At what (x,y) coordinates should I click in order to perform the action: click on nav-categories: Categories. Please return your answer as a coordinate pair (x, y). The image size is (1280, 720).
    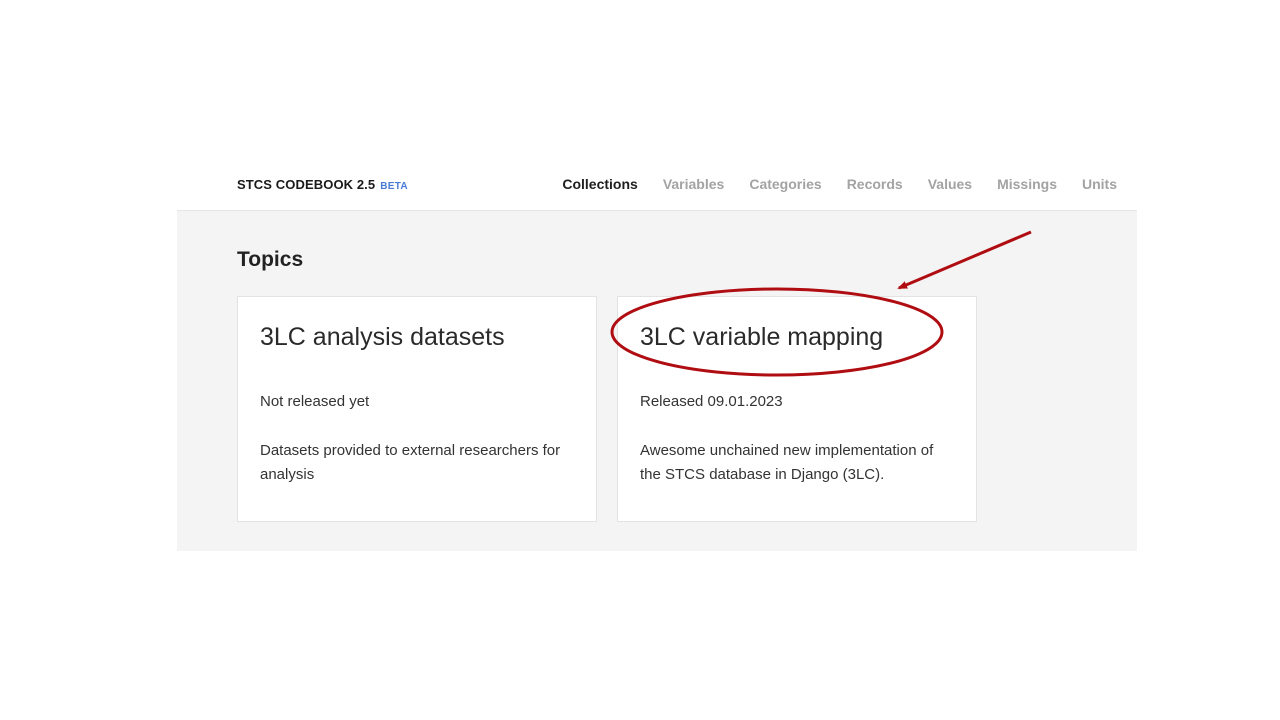
    Looking at the image, I should click on (785, 184).